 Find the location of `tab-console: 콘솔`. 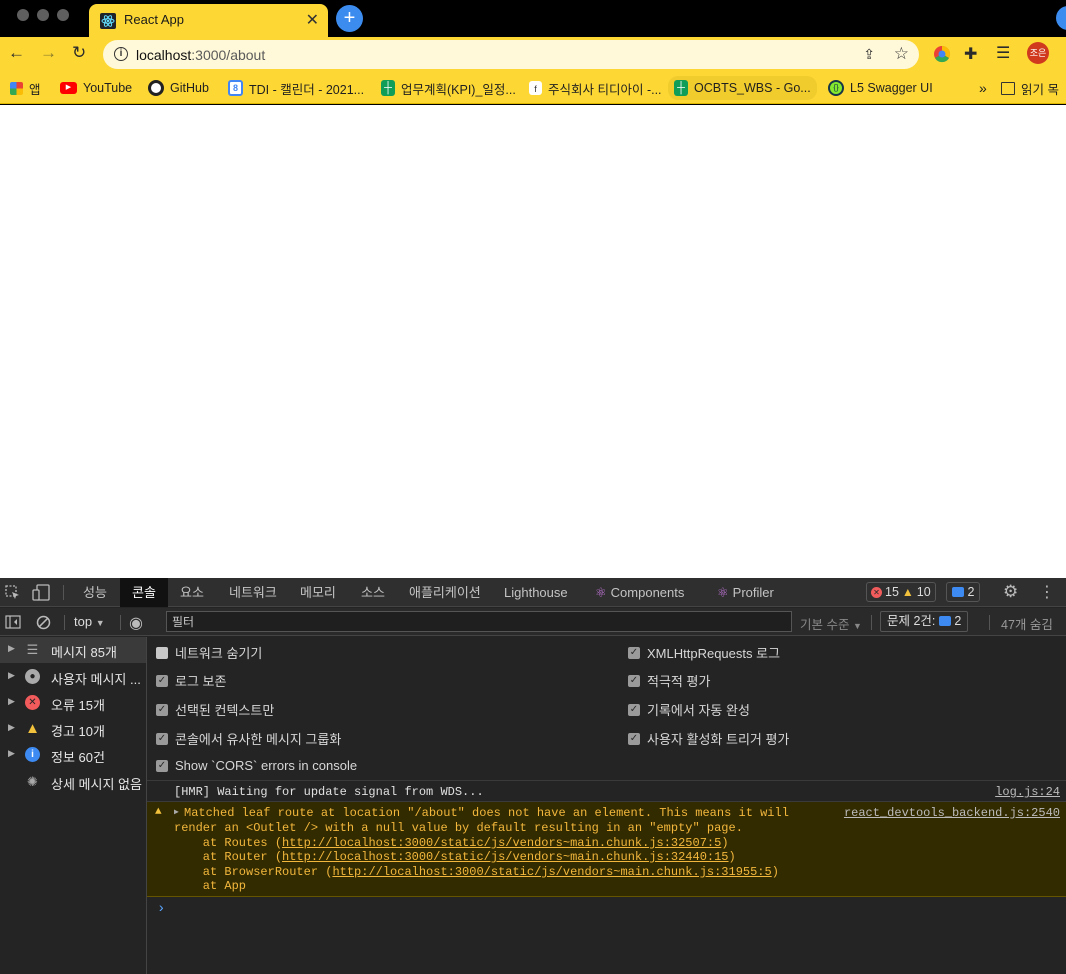

tab-console: 콘솔 is located at coordinates (144, 592).